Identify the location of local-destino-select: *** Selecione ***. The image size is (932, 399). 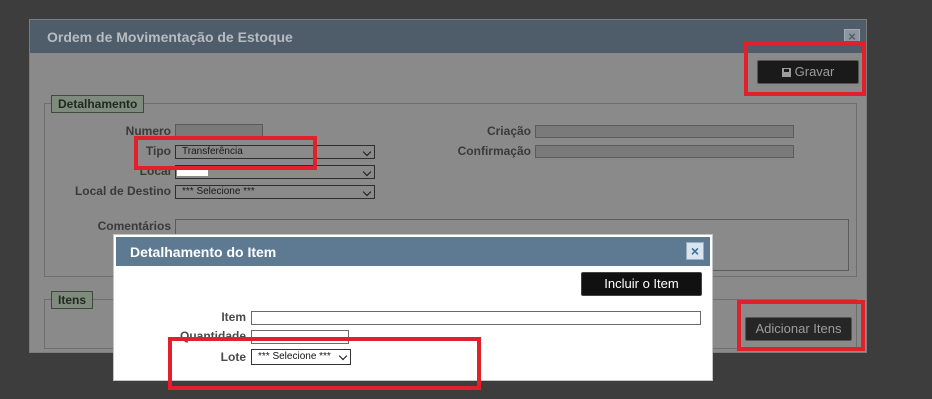
(275, 192).